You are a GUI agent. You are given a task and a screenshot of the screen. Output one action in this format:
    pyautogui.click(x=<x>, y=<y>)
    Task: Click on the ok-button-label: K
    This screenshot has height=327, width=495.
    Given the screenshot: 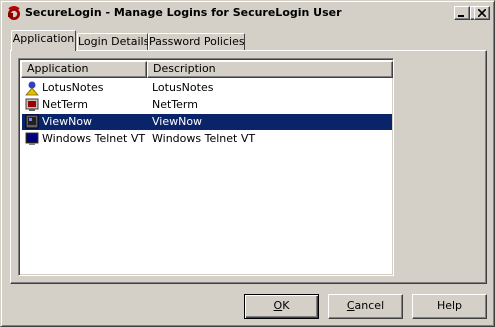 What is the action you would take?
    pyautogui.click(x=286, y=305)
    